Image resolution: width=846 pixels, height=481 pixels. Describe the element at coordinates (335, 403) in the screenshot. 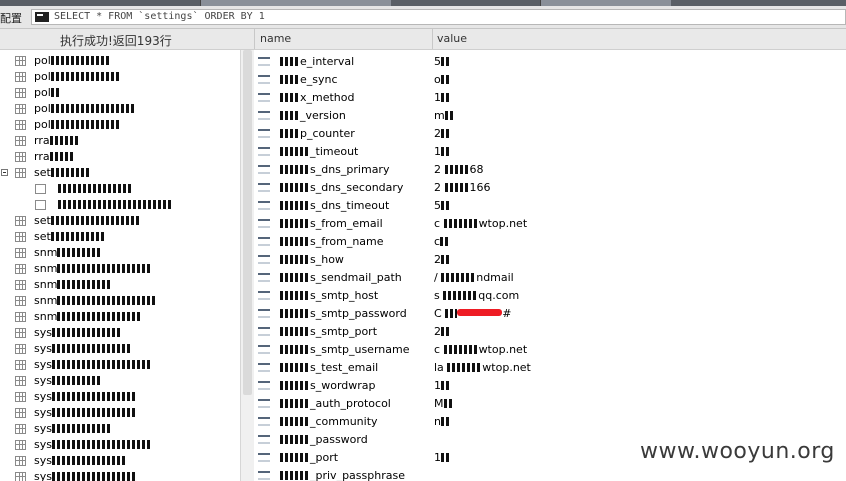

I see `name-cell: _auth_protocol` at that location.